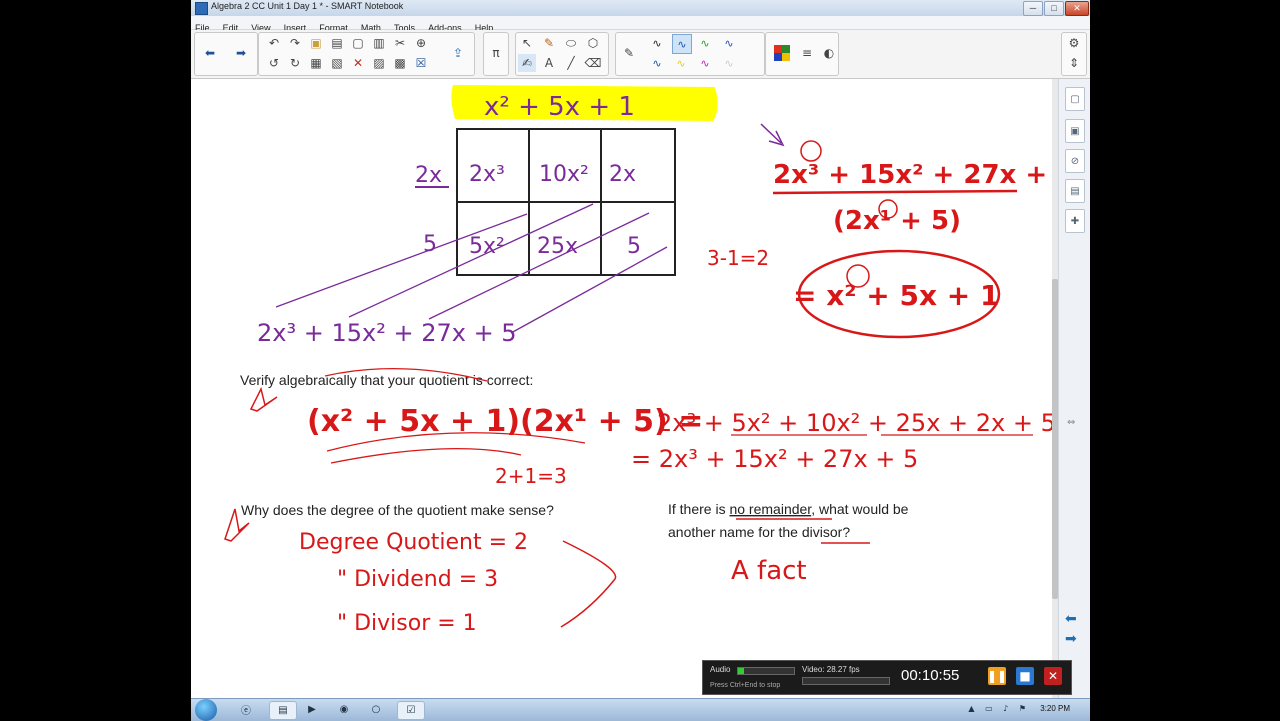 Image resolution: width=1280 pixels, height=721 pixels. I want to click on audio-label: Audio, so click(720, 669).